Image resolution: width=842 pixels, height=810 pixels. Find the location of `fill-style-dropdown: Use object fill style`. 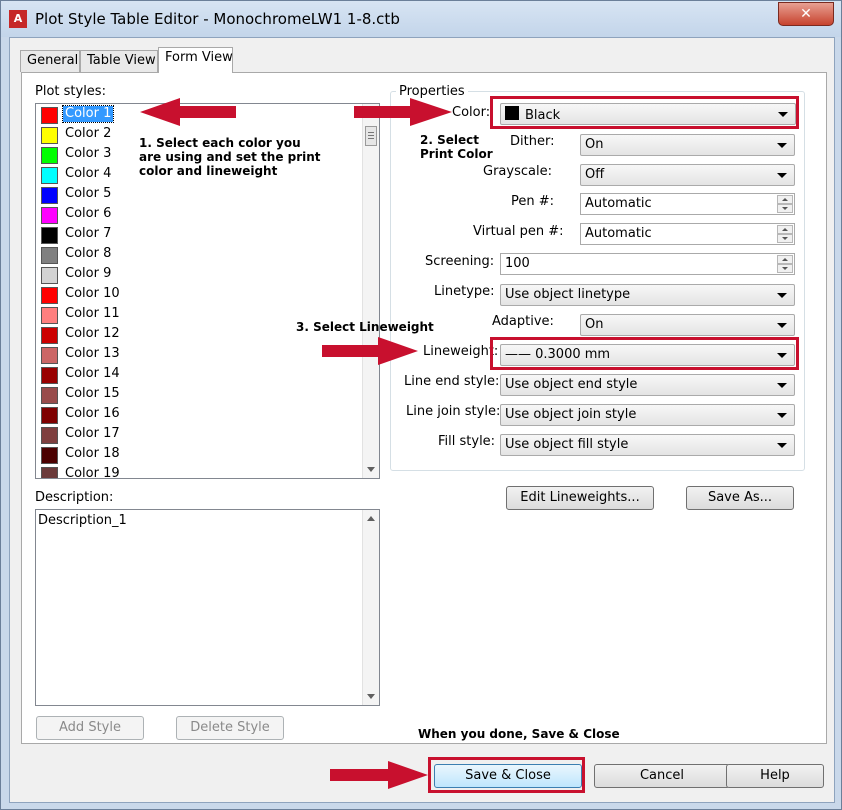

fill-style-dropdown: Use object fill style is located at coordinates (647, 445).